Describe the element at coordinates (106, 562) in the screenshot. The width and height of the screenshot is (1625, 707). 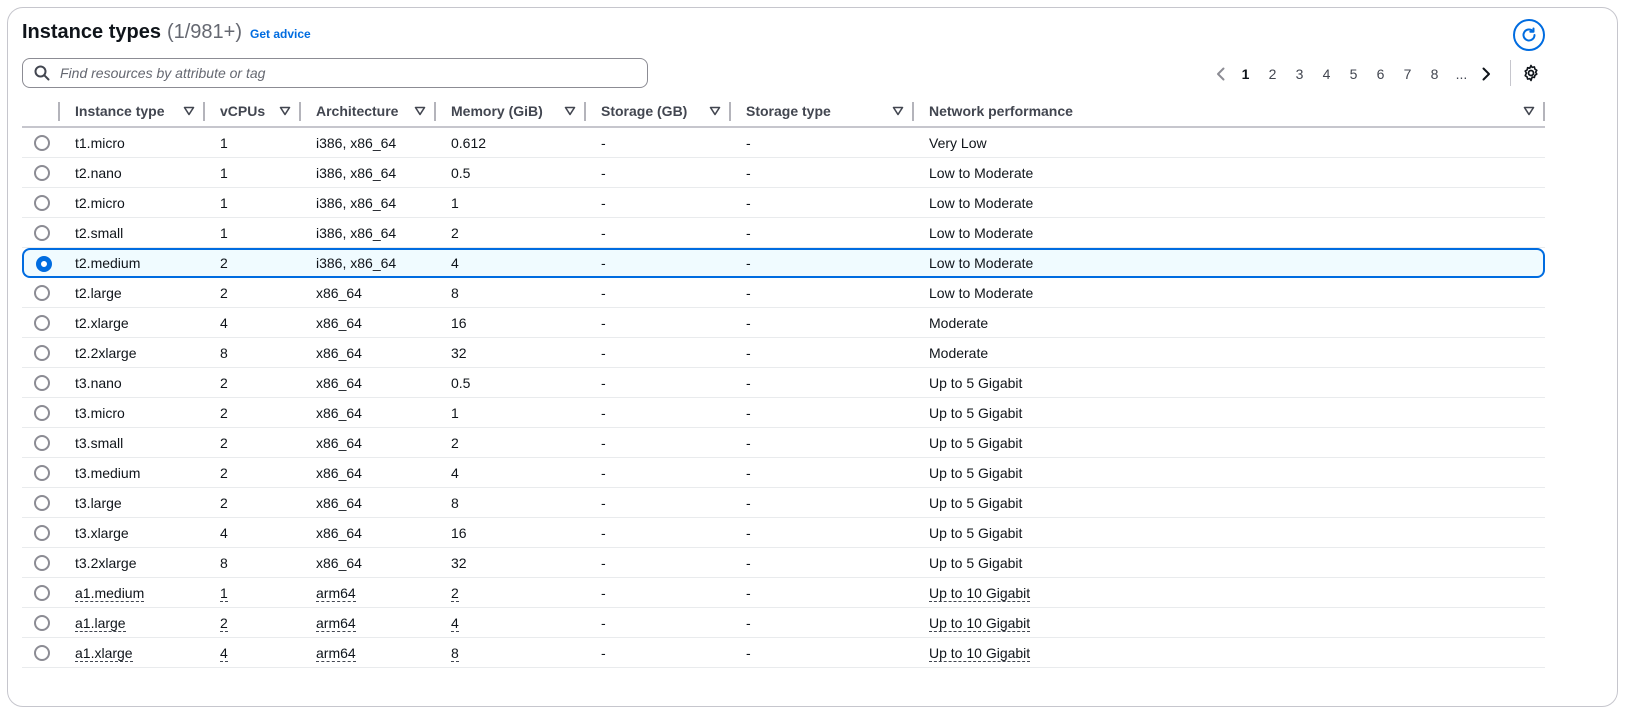
I see `cell-instance-type-text: t3.2xlarge` at that location.